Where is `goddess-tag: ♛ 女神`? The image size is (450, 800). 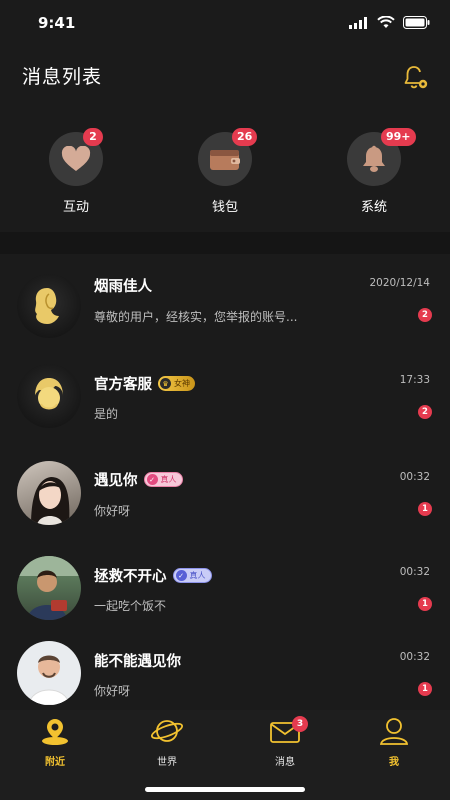
goddess-tag: ♛ 女神 is located at coordinates (176, 383).